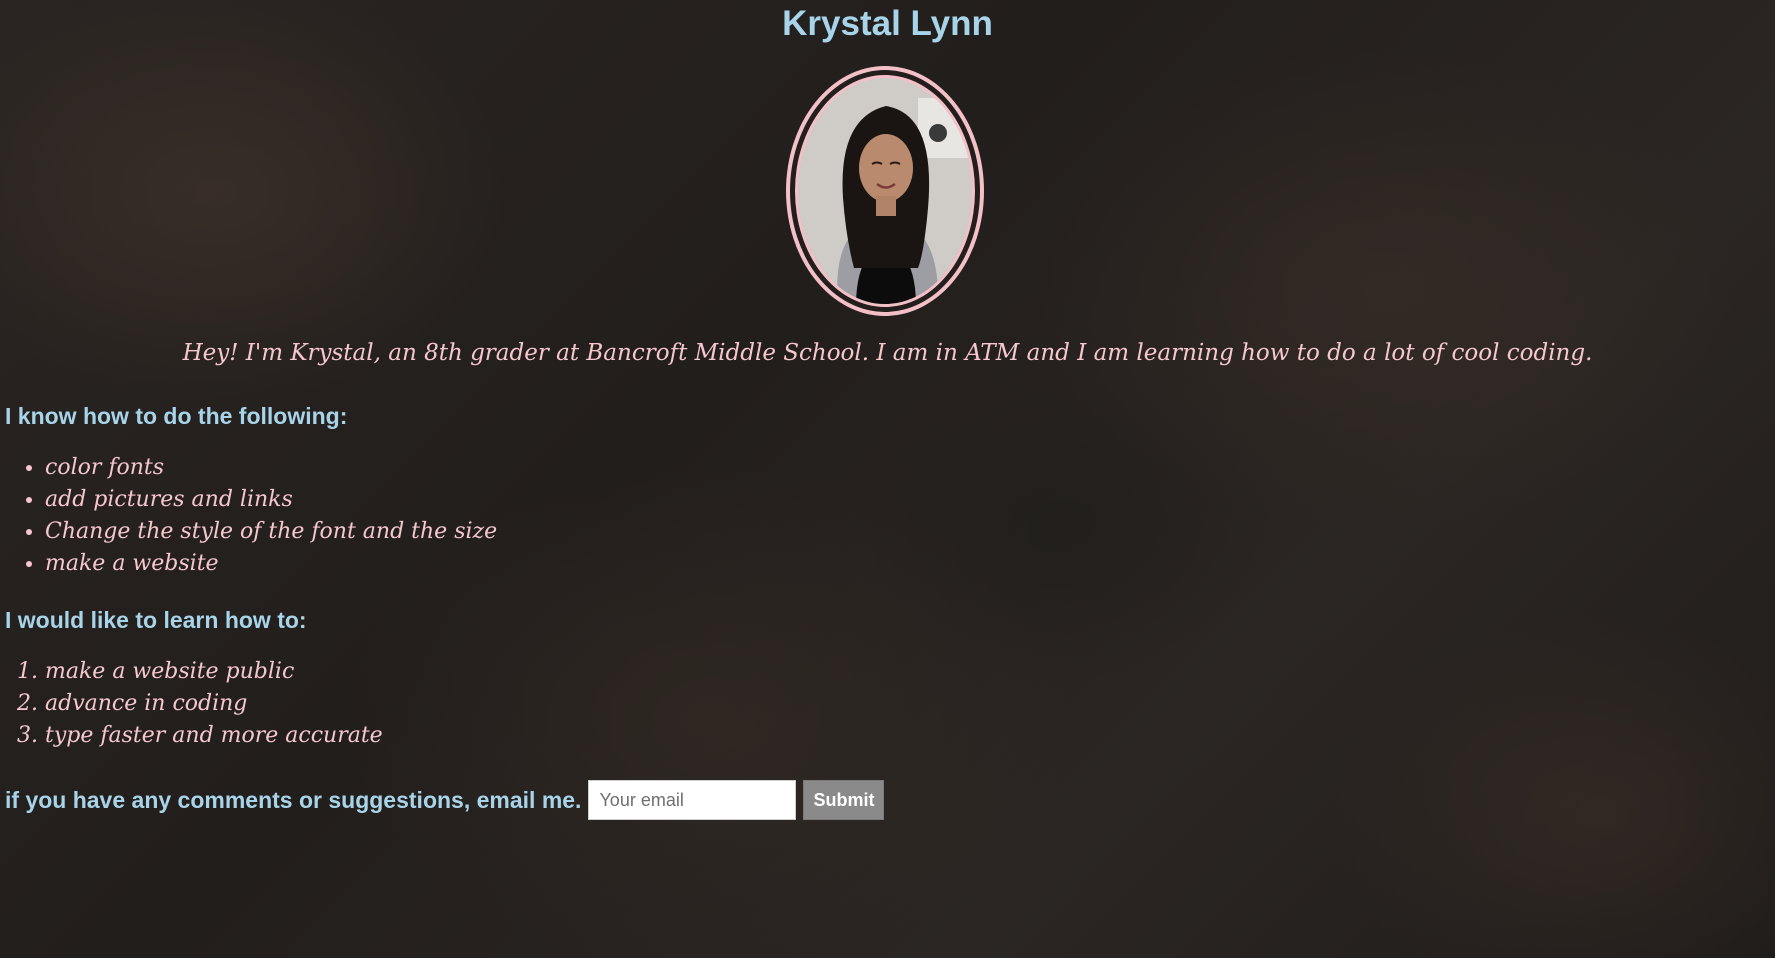 The image size is (1775, 958). Describe the element at coordinates (214, 672) in the screenshot. I see `list-item: make a website public` at that location.